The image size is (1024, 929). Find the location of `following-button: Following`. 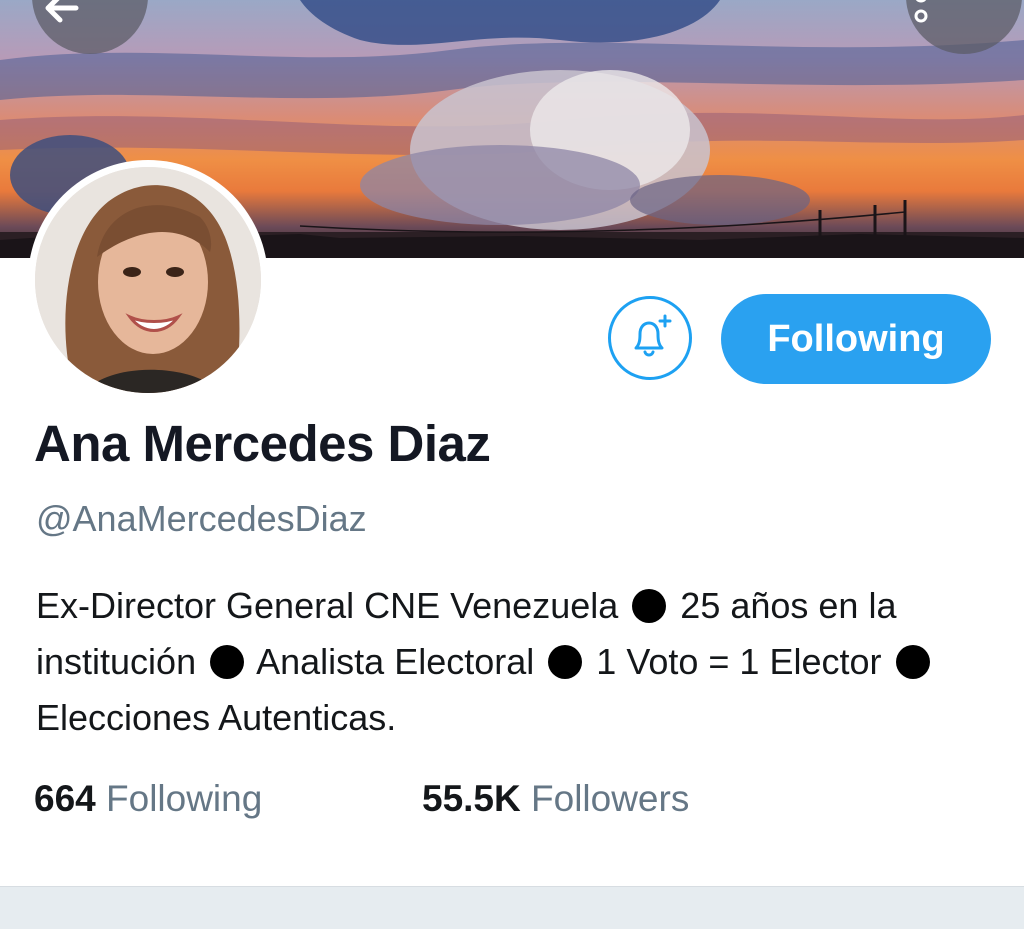

following-button: Following is located at coordinates (856, 339).